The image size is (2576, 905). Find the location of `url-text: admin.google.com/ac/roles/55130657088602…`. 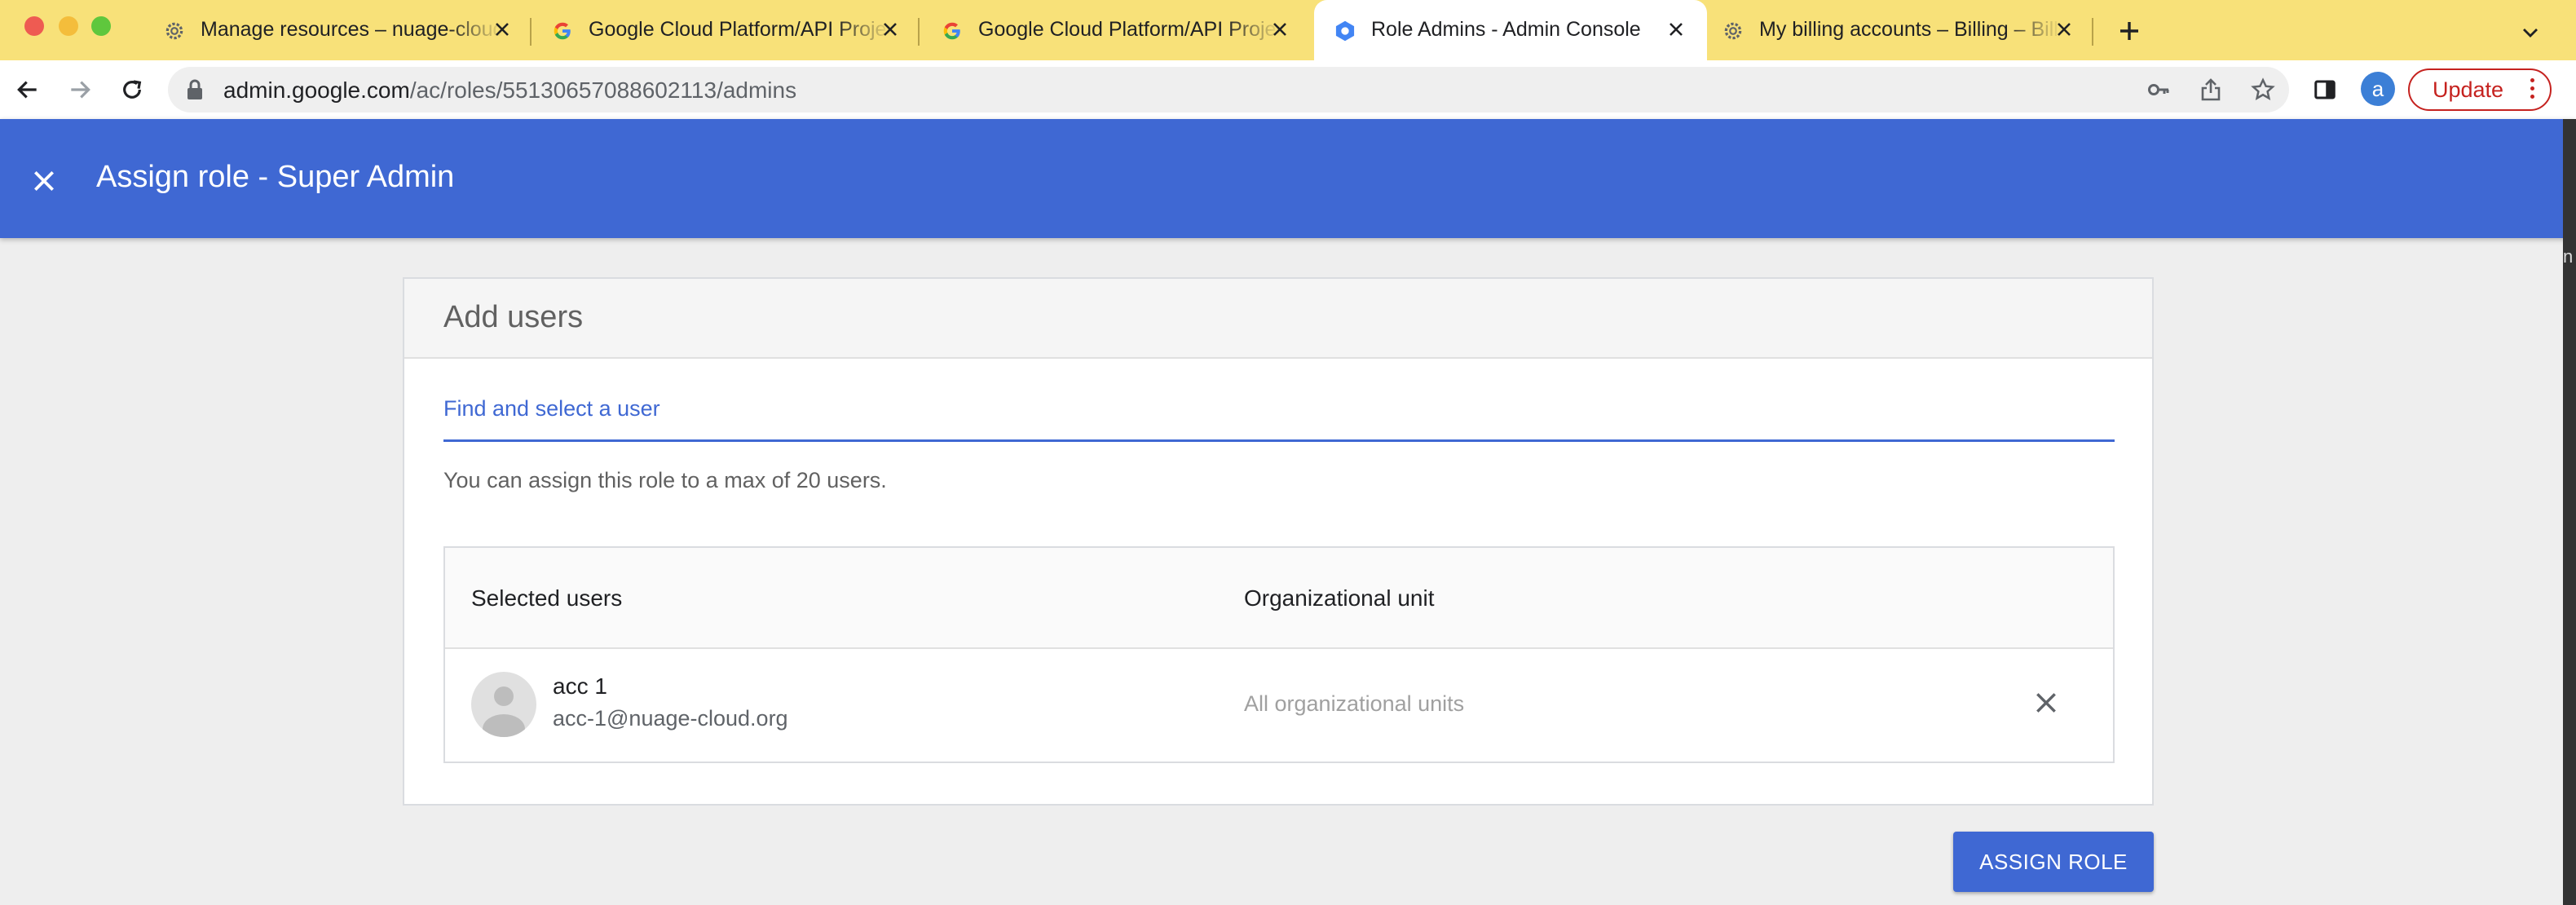

url-text: admin.google.com/ac/roles/55130657088602… is located at coordinates (509, 90).